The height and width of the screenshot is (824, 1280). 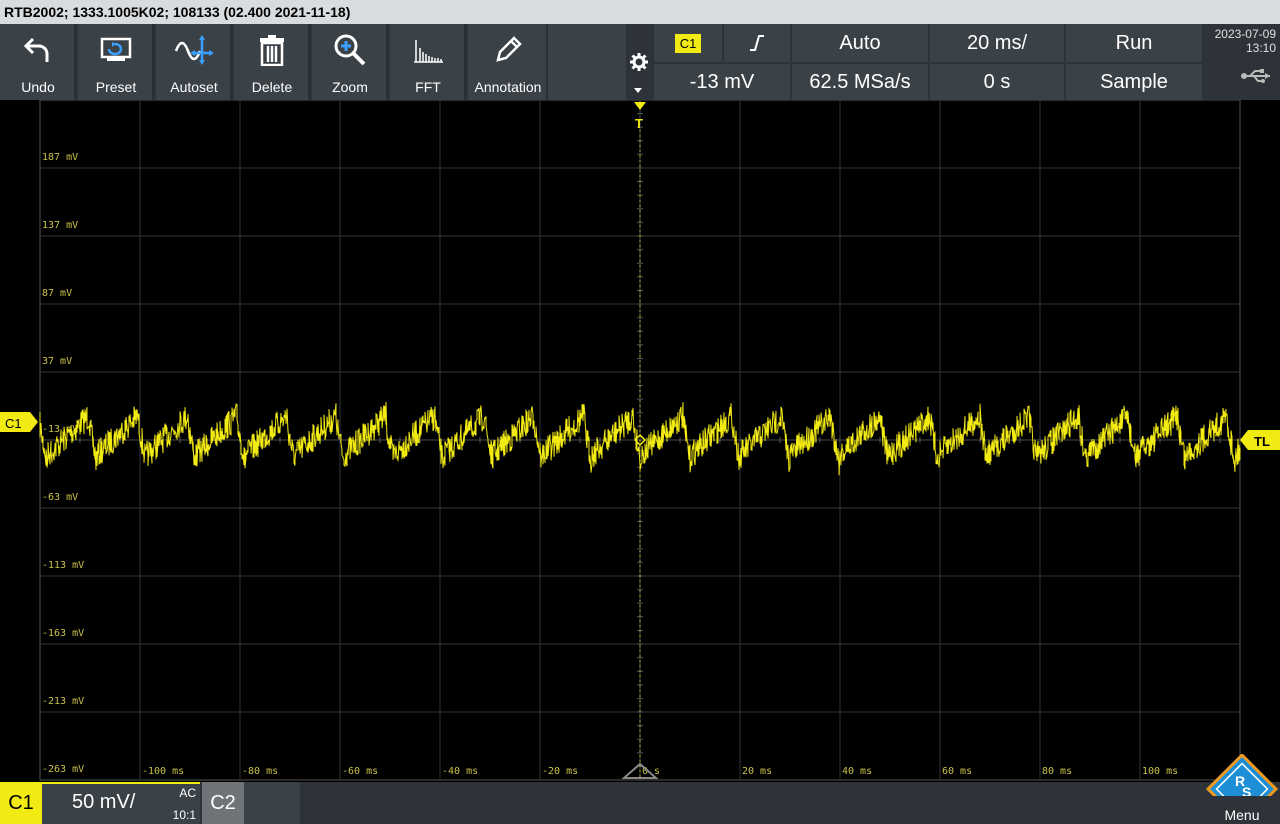 What do you see at coordinates (1160, 771) in the screenshot?
I see `x-axis-label: 100 ms` at bounding box center [1160, 771].